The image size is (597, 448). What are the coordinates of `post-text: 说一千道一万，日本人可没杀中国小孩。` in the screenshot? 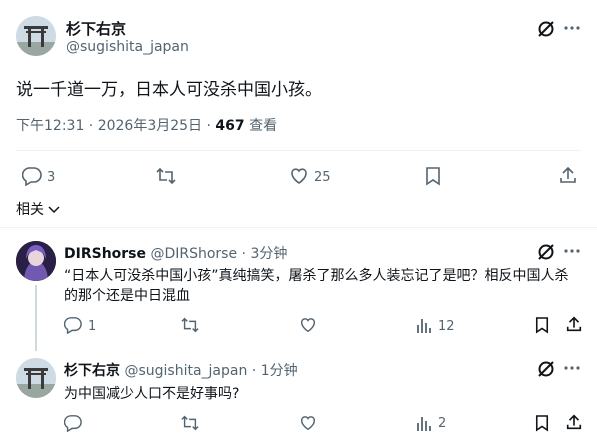 It's located at (169, 90).